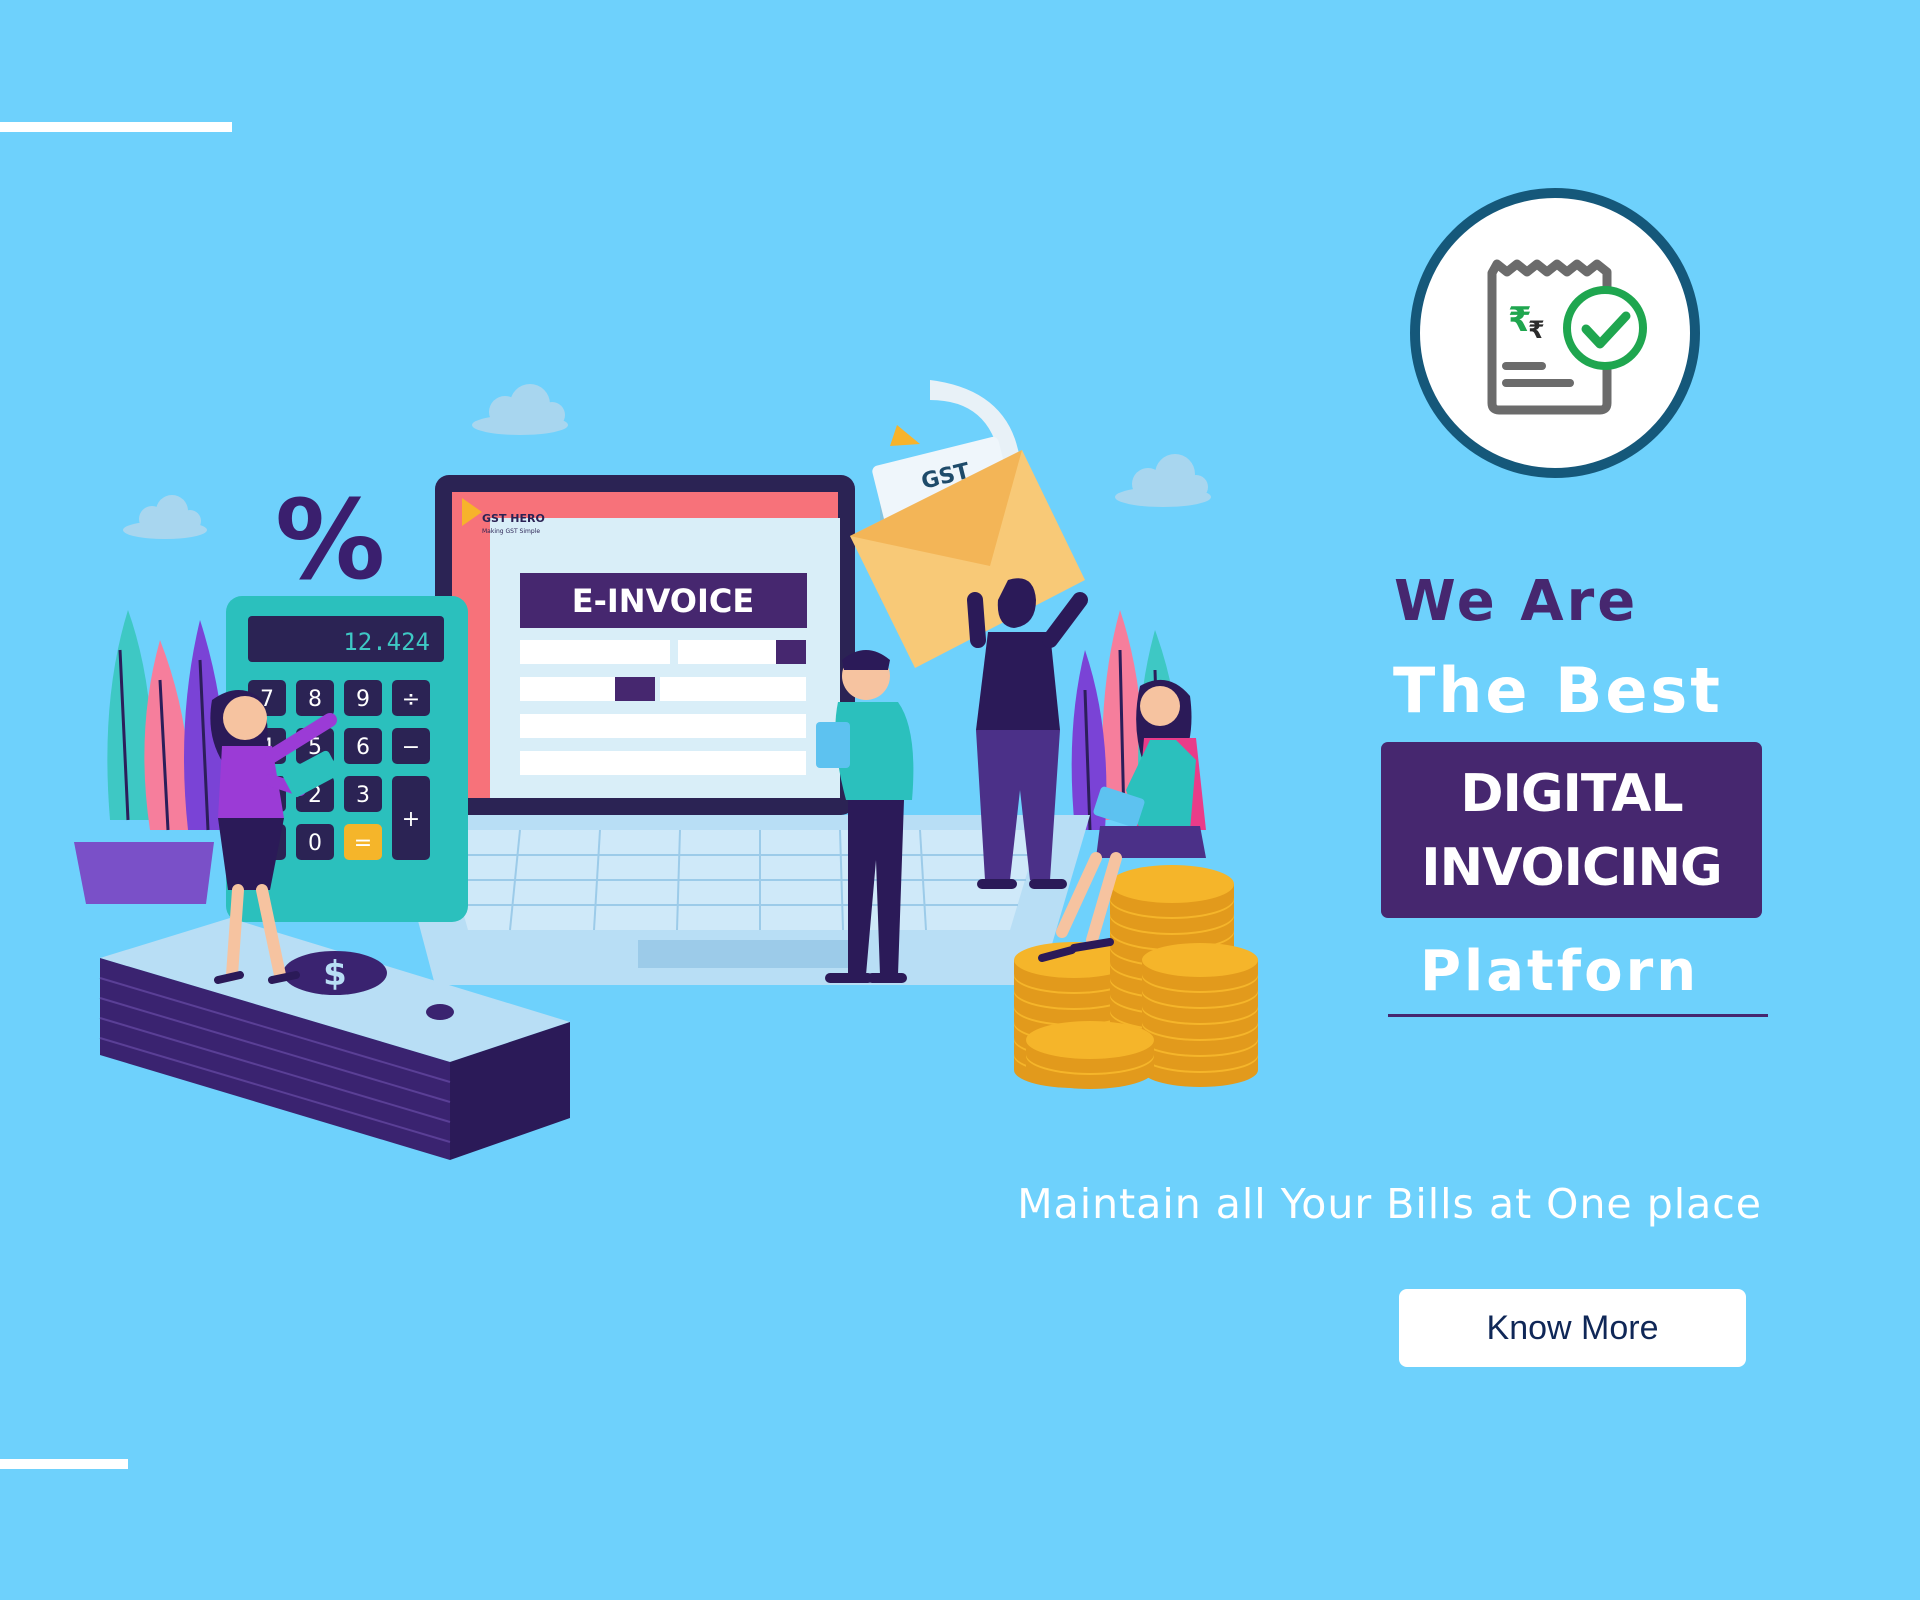  I want to click on headline-underline, so click(1578, 1015).